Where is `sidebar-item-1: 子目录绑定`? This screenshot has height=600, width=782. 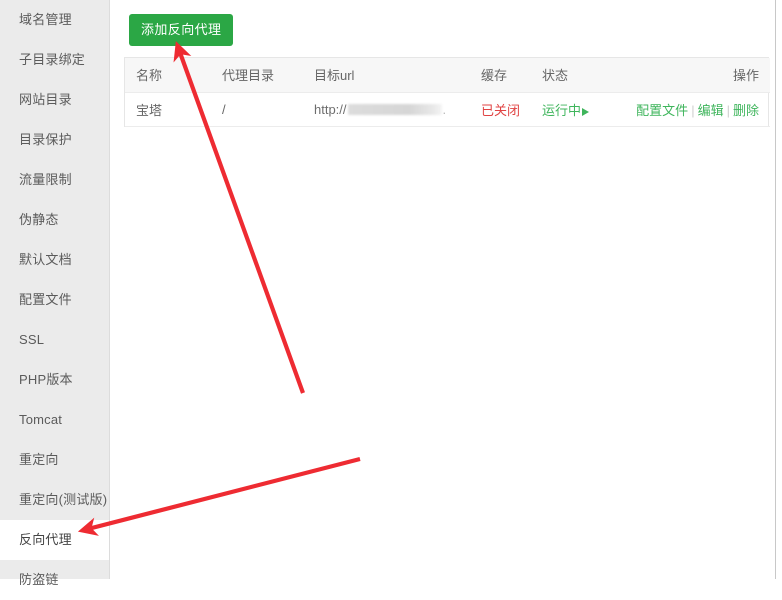 sidebar-item-1: 子目录绑定 is located at coordinates (54, 60).